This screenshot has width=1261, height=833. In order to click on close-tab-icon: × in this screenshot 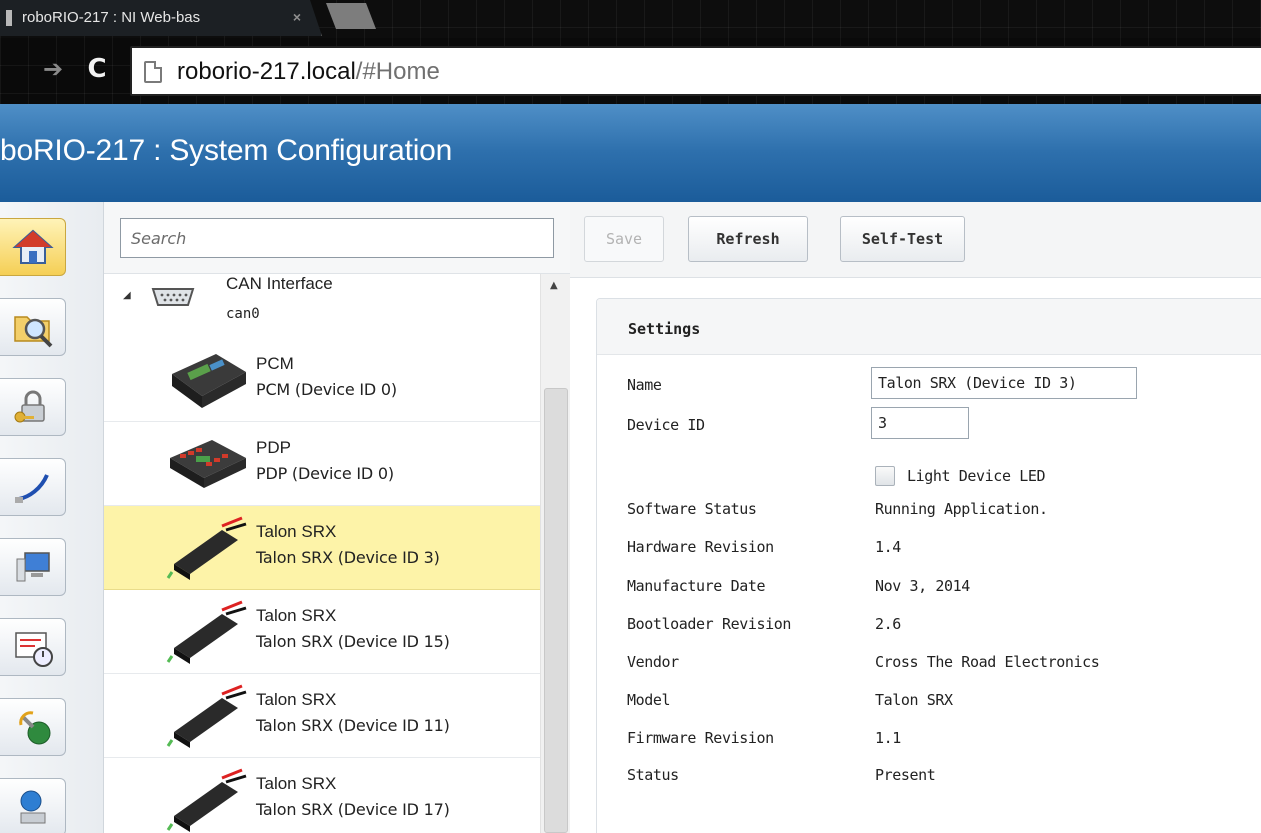, I will do `click(297, 17)`.